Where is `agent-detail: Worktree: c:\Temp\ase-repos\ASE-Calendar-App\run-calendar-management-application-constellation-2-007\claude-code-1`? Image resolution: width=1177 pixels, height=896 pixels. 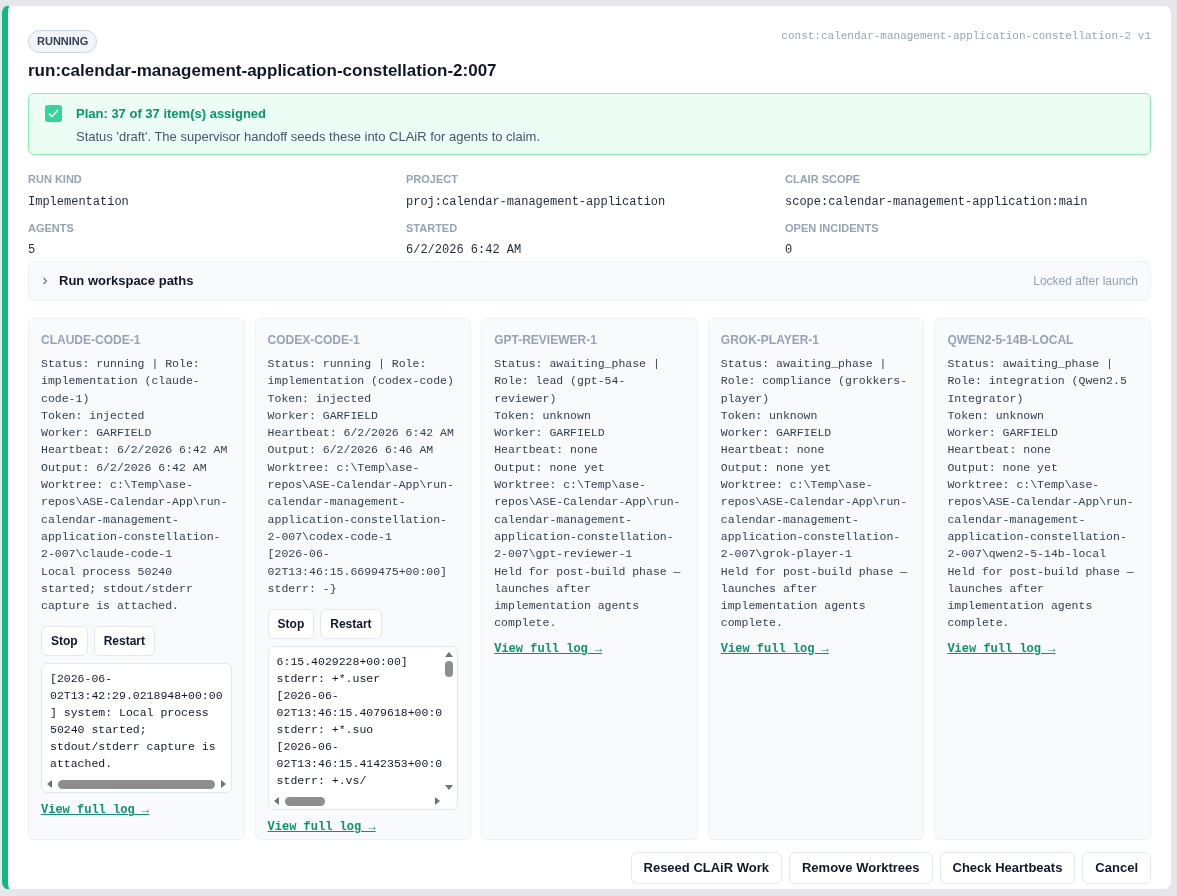
agent-detail: Worktree: c:\Temp\ase-repos\ASE-Calendar-App\run-calendar-management-application-constellation-2-007\claude-code-1 is located at coordinates (135, 520).